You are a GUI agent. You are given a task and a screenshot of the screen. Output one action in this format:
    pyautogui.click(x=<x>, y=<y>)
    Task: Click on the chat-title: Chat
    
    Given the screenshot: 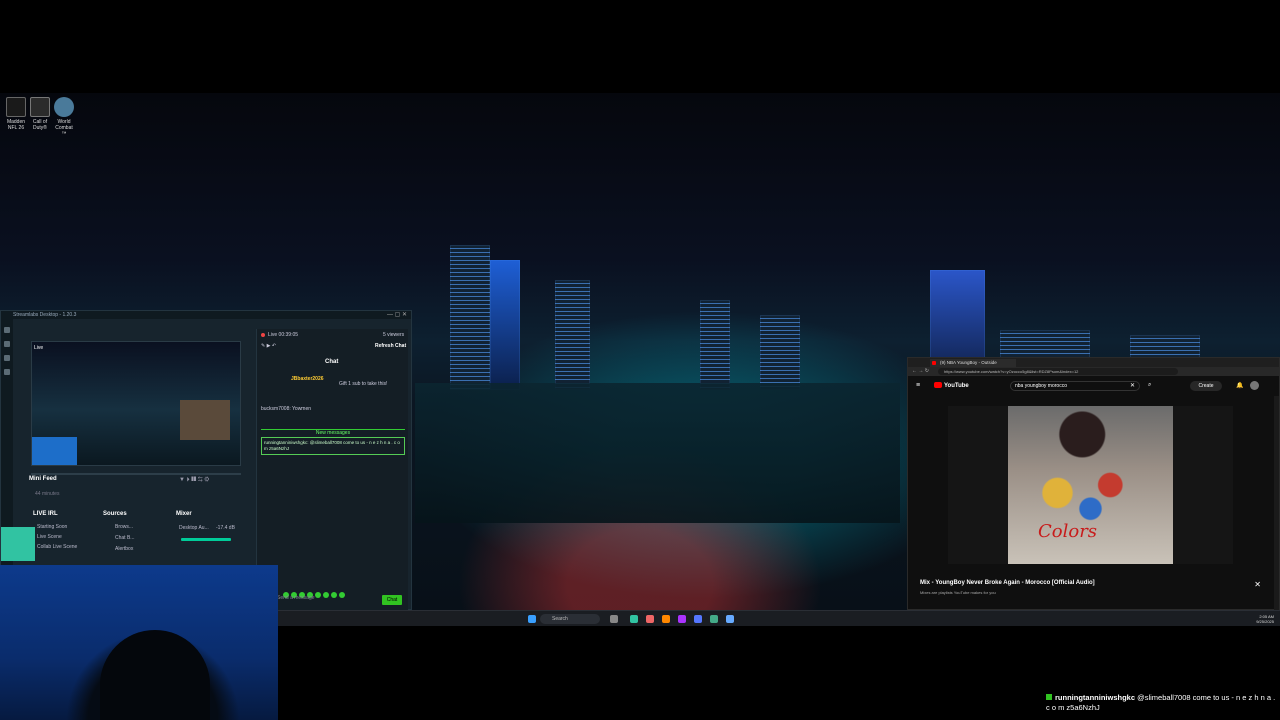 What is the action you would take?
    pyautogui.click(x=332, y=362)
    